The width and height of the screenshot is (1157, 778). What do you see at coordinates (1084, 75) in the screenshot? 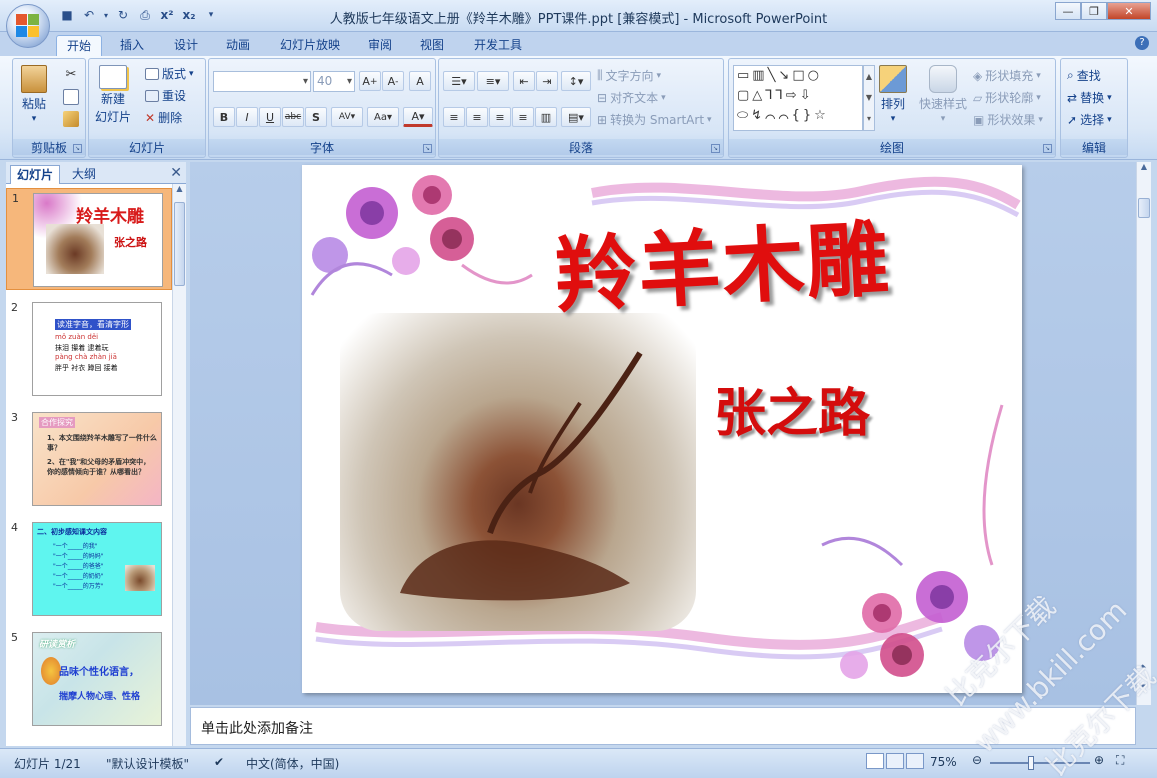
I see `find-button: ⌕ 查找` at bounding box center [1084, 75].